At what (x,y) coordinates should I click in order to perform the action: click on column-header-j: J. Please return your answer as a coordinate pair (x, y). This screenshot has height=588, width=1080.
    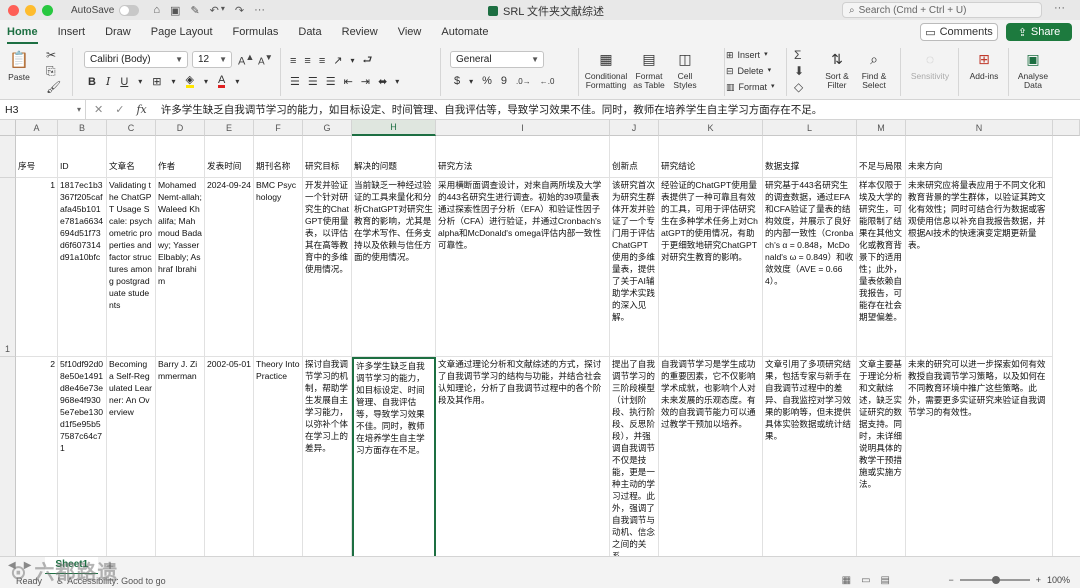
    Looking at the image, I should click on (634, 128).